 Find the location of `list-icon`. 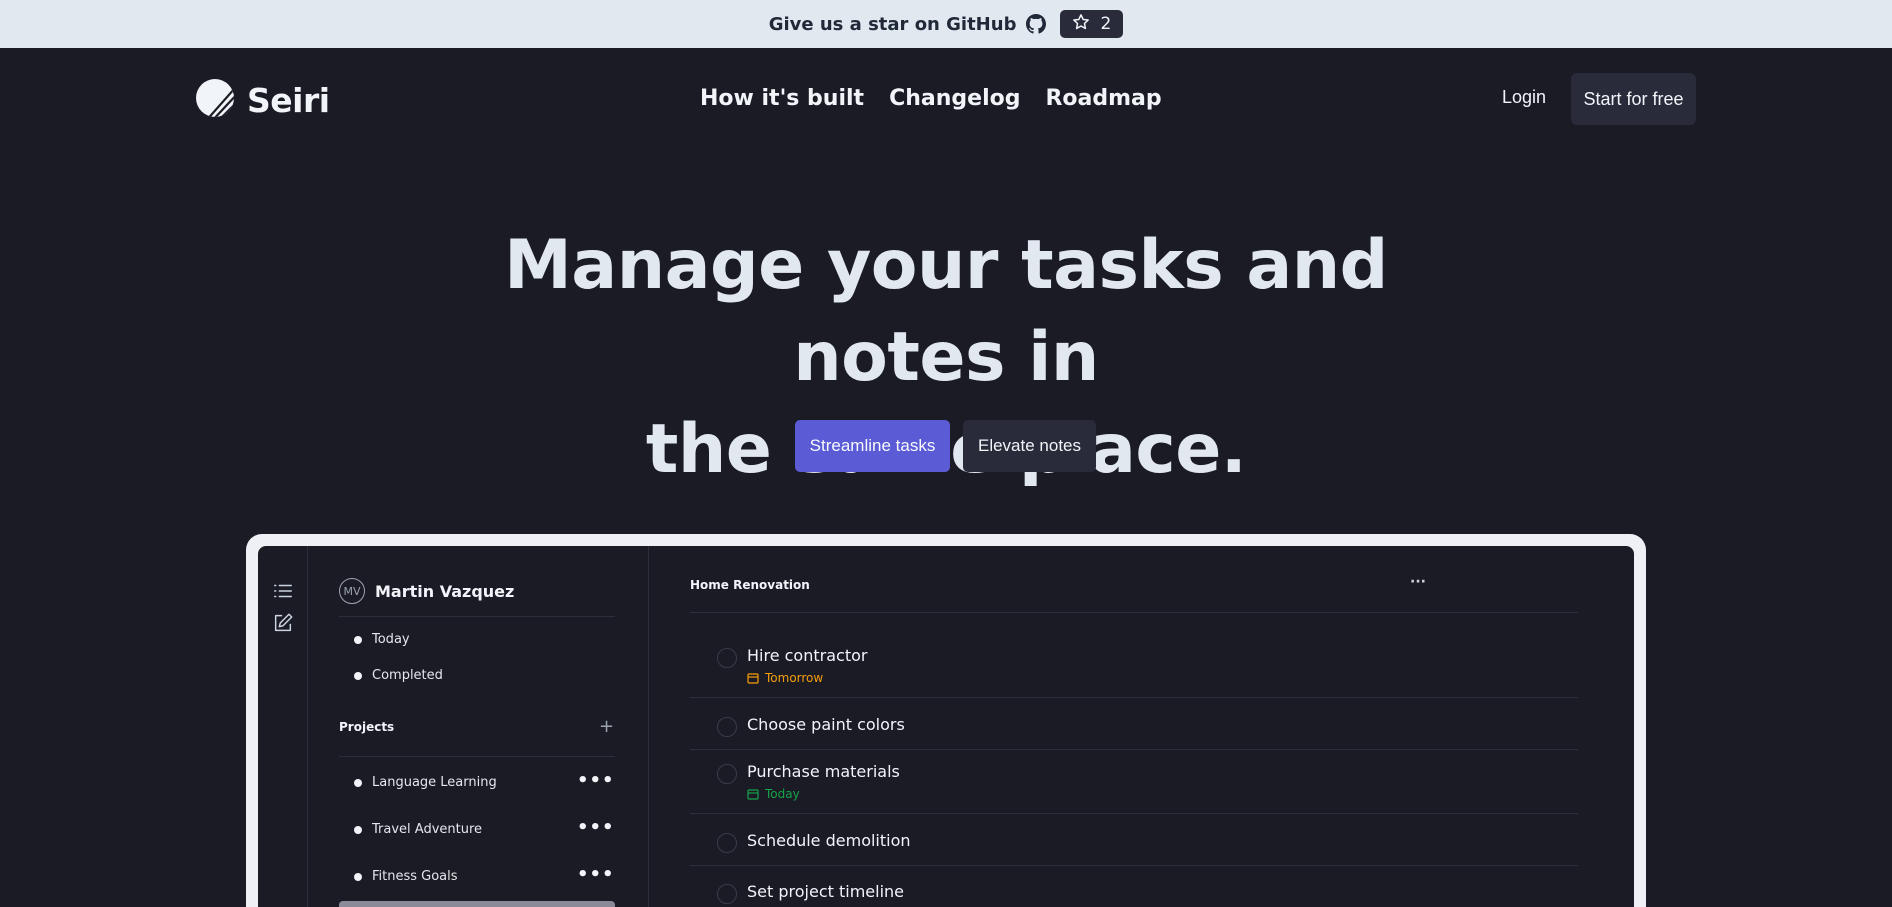

list-icon is located at coordinates (283, 591).